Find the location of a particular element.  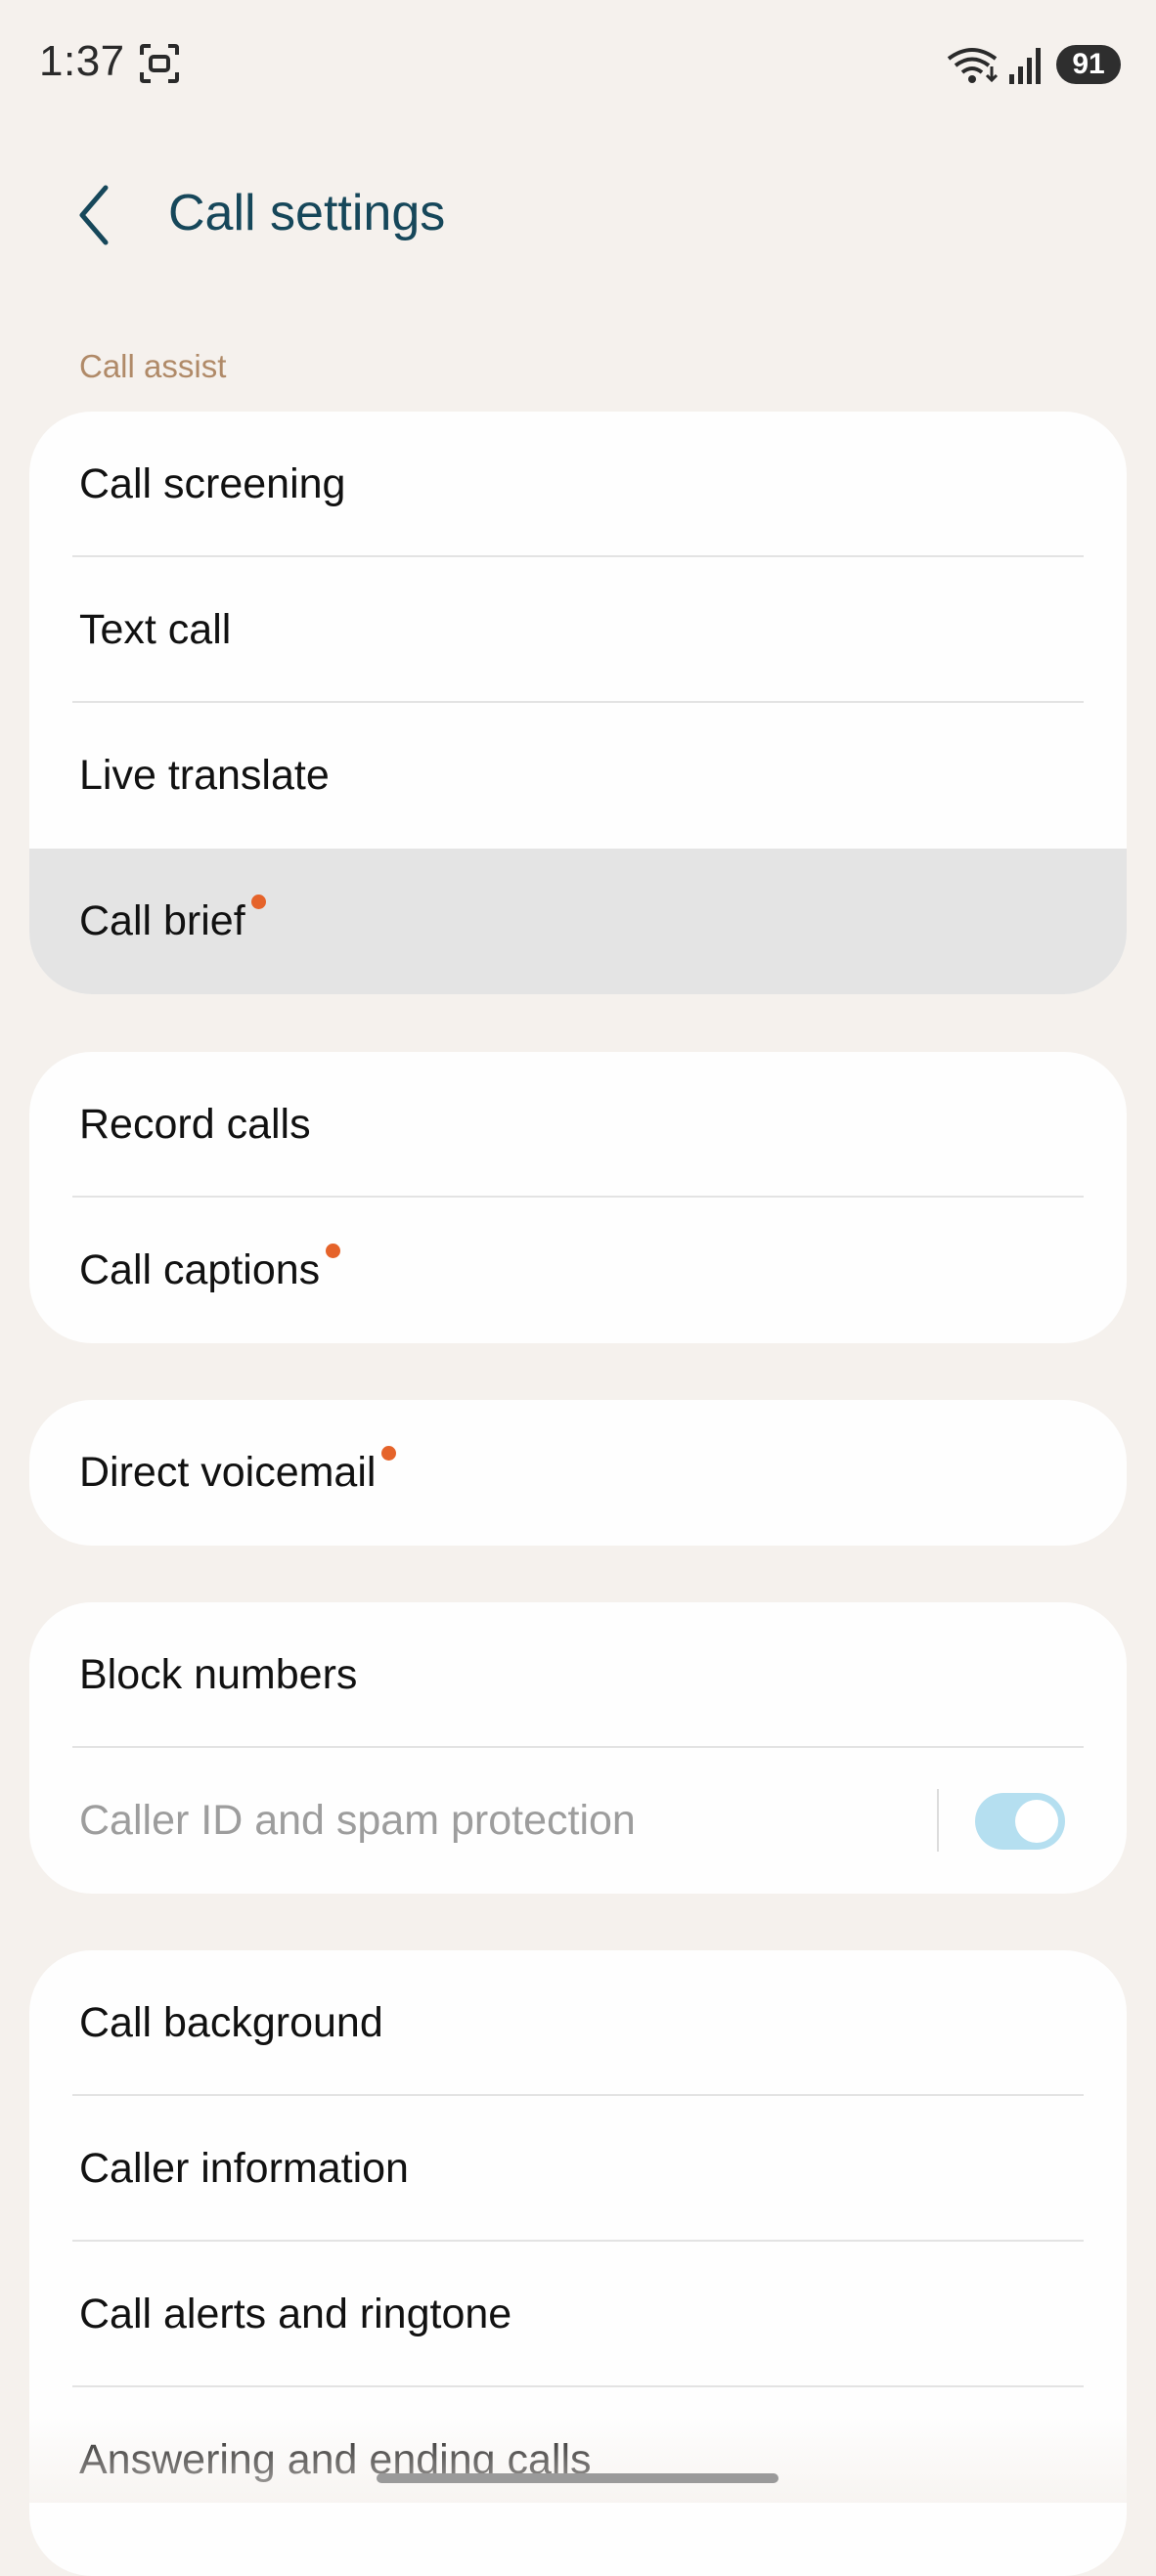

battery-indicator: 91 is located at coordinates (1088, 64).